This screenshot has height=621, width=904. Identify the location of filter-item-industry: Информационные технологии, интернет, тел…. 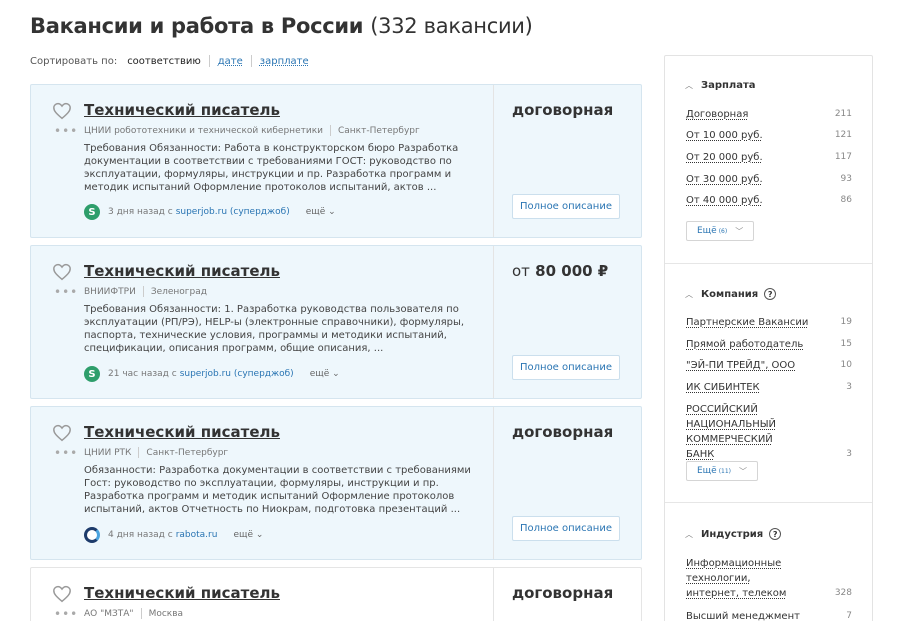
(771, 578).